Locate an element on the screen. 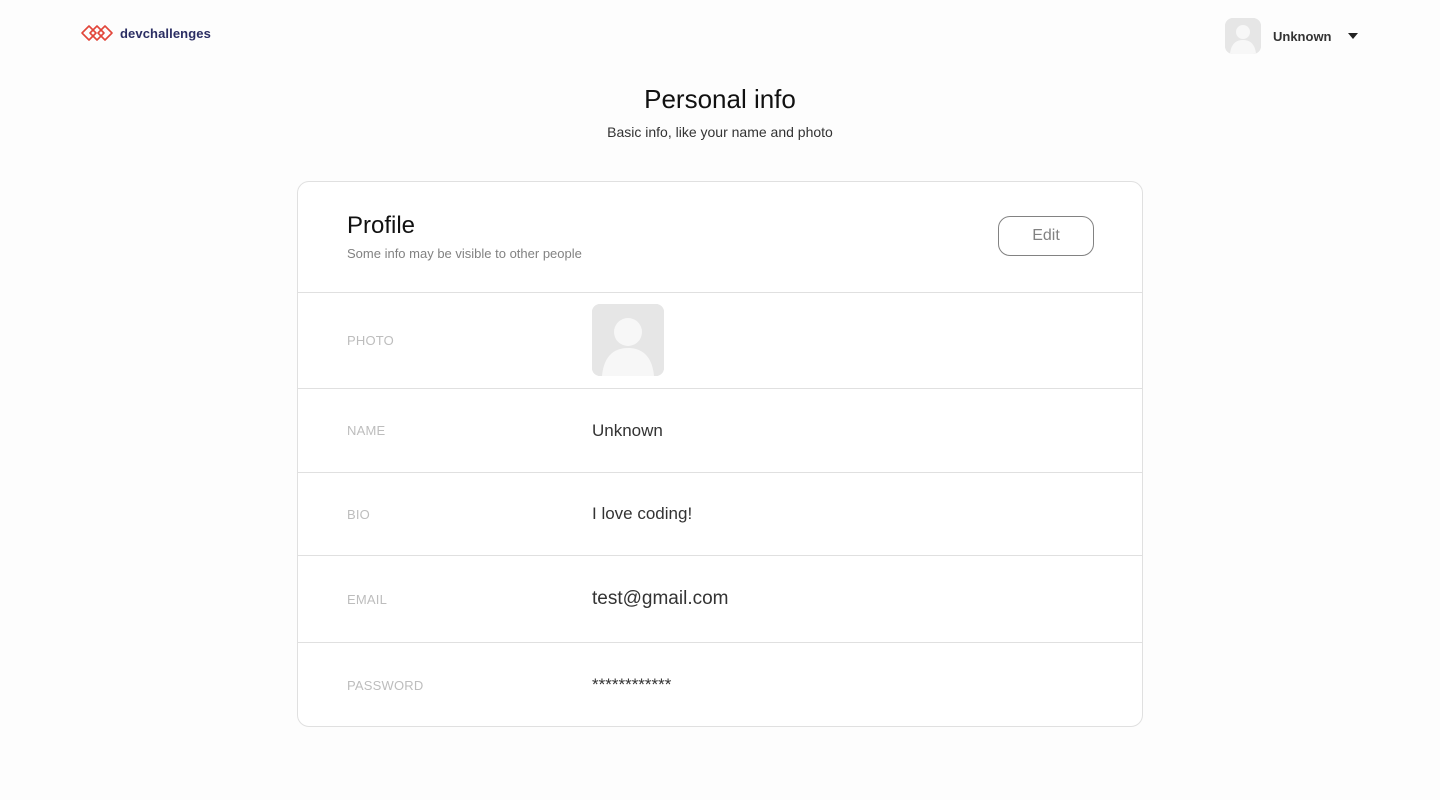  password-value: ************ is located at coordinates (632, 684).